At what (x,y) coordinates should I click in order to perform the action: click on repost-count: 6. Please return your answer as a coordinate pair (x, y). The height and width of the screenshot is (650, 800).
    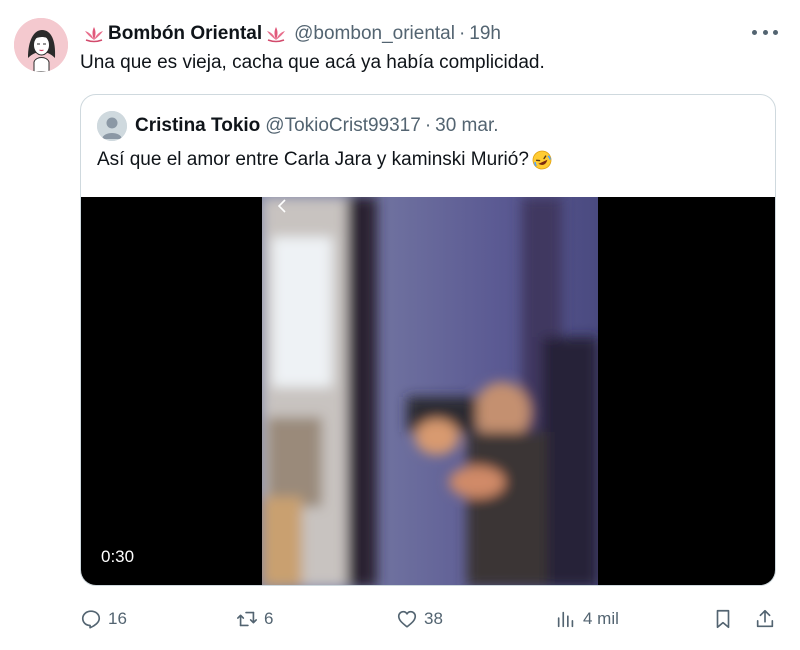
    Looking at the image, I should click on (269, 618).